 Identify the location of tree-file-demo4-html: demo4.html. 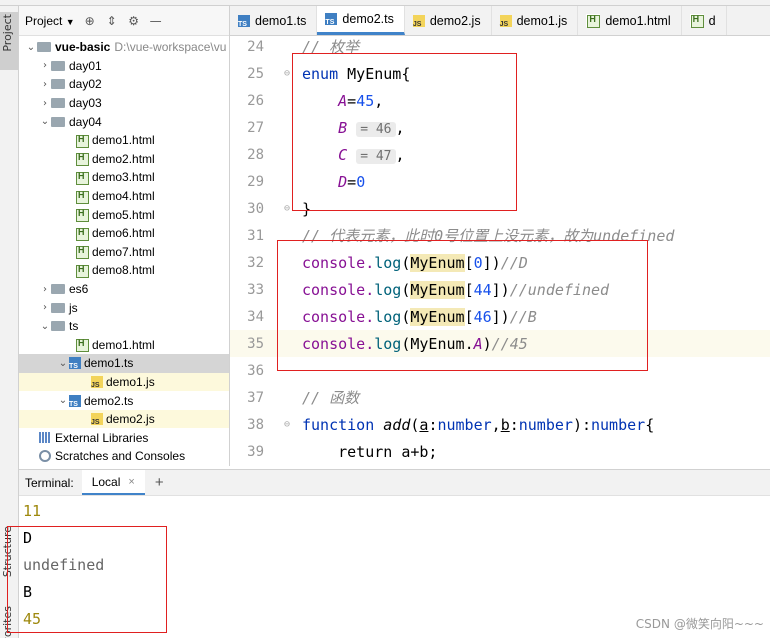
(124, 196).